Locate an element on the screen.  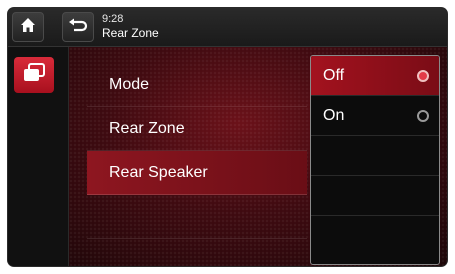
menu-item-mode: Mode is located at coordinates (197, 85).